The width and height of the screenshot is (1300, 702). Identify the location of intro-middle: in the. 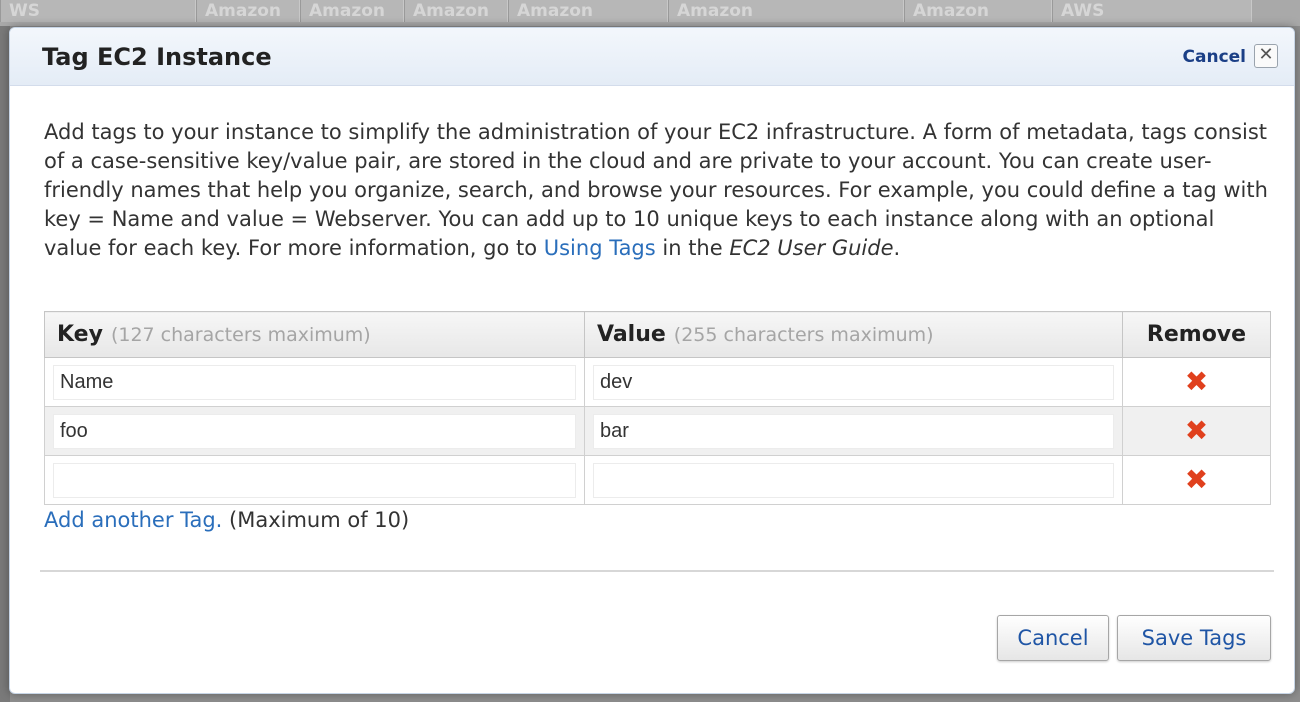
(692, 248).